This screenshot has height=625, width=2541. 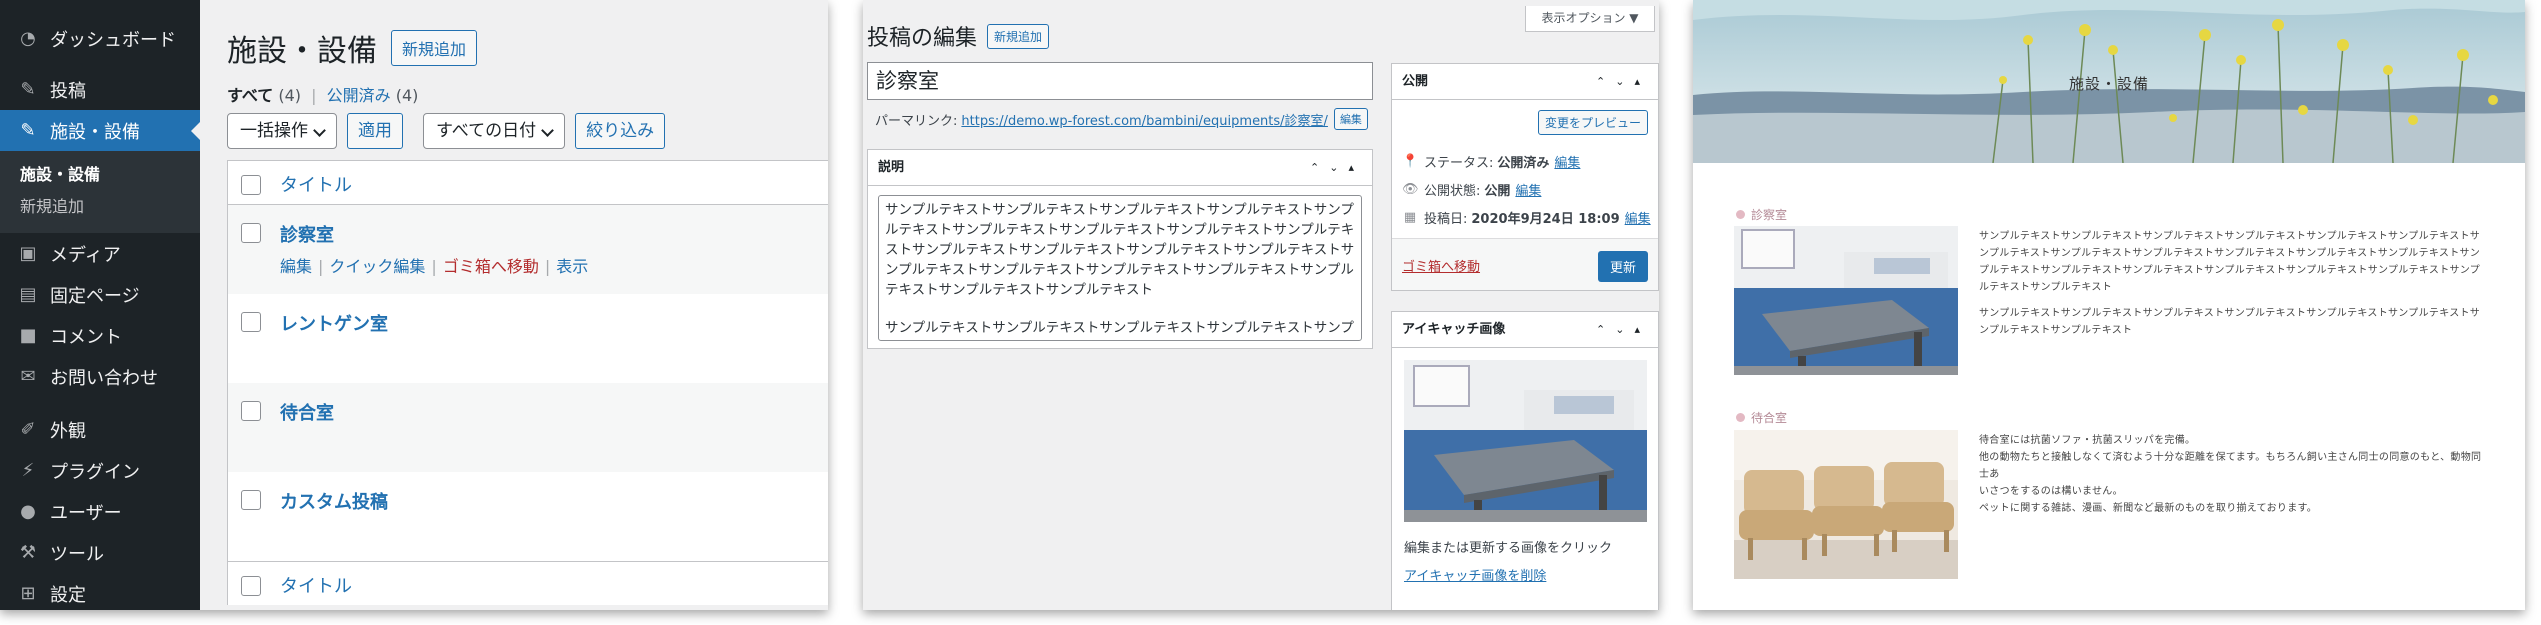 I want to click on select-all-checkbox-footer, so click(x=251, y=586).